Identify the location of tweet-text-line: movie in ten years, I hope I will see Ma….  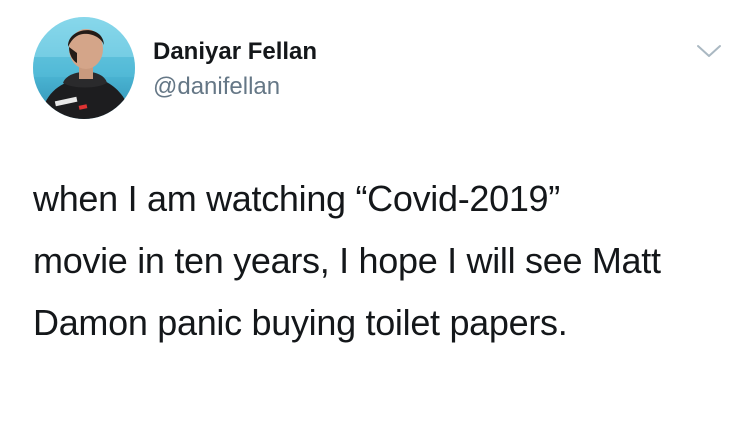
(347, 260).